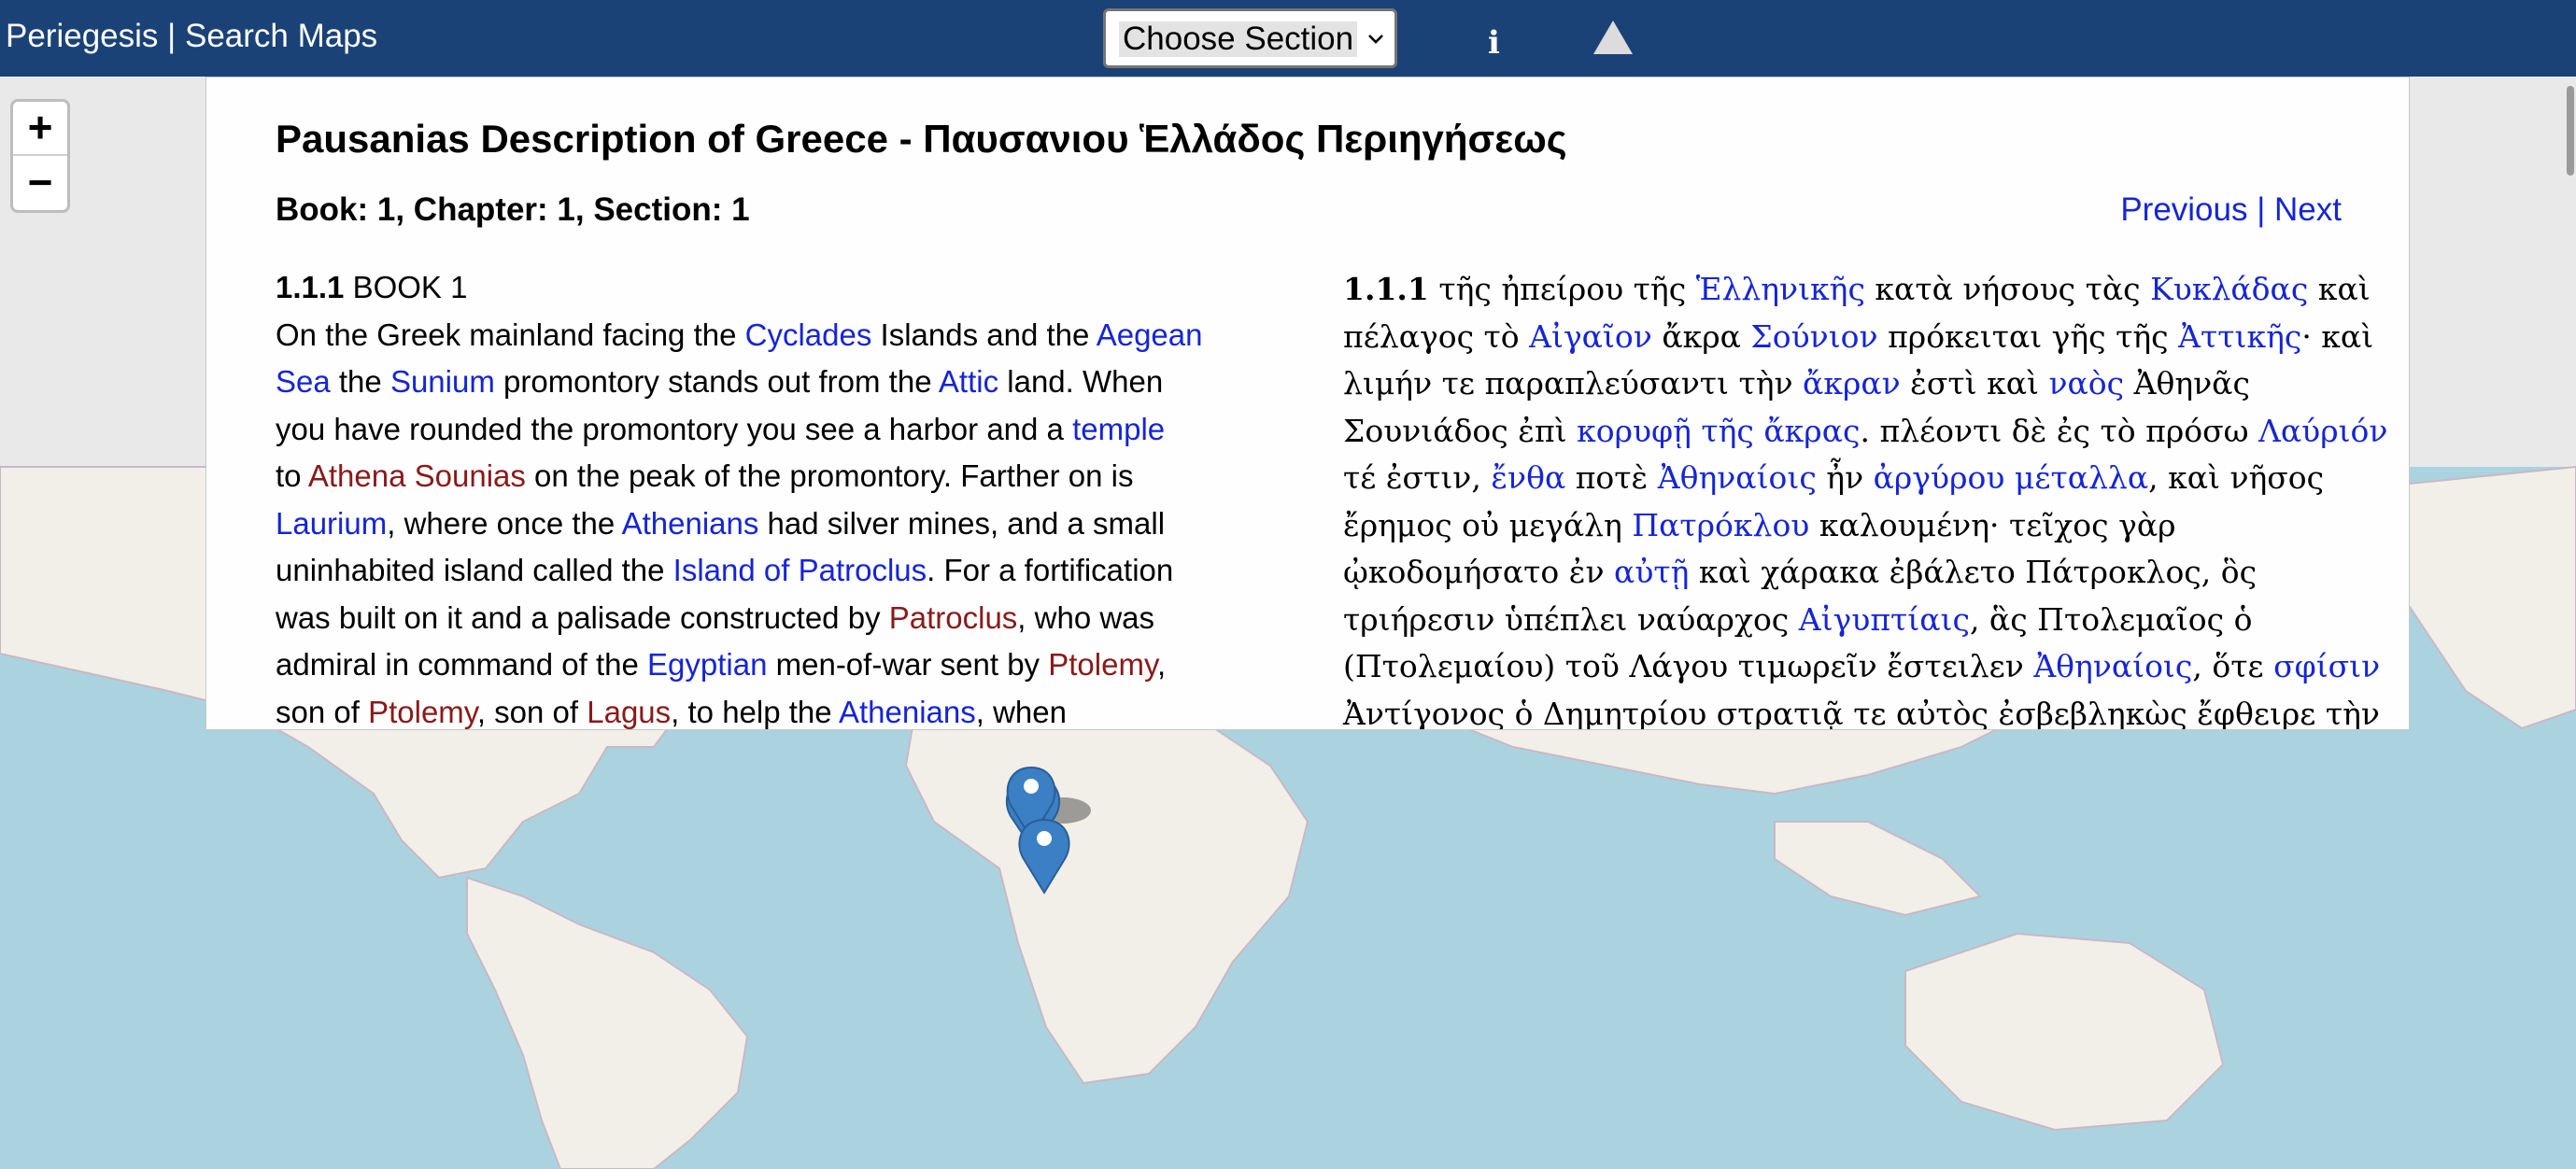 The width and height of the screenshot is (2576, 1169). Describe the element at coordinates (2337, 336) in the screenshot. I see `text-run: · καὶ` at that location.